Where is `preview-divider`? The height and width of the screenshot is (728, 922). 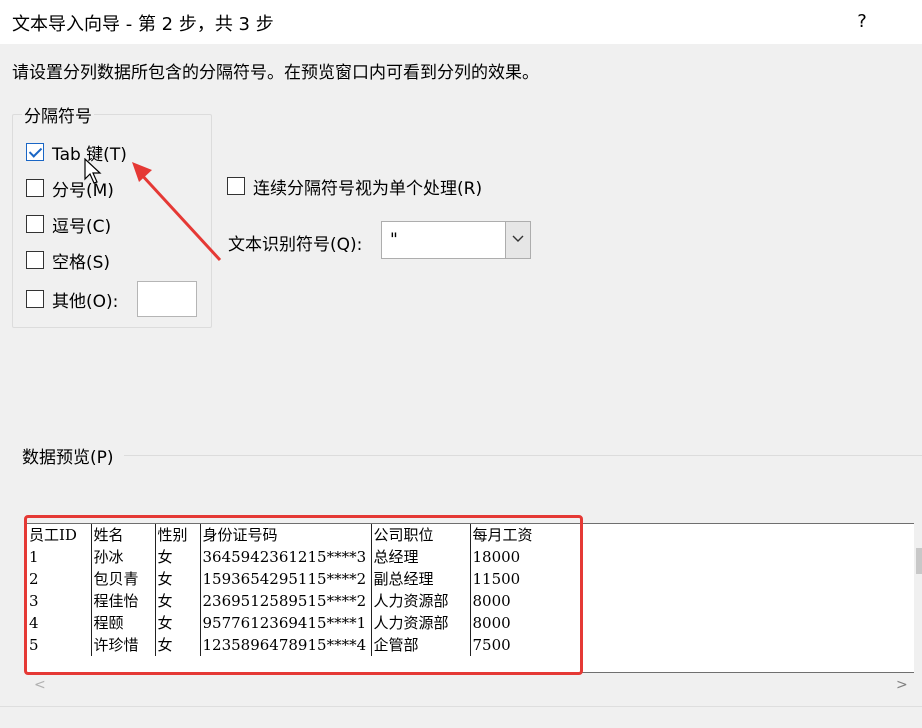
preview-divider is located at coordinates (523, 455).